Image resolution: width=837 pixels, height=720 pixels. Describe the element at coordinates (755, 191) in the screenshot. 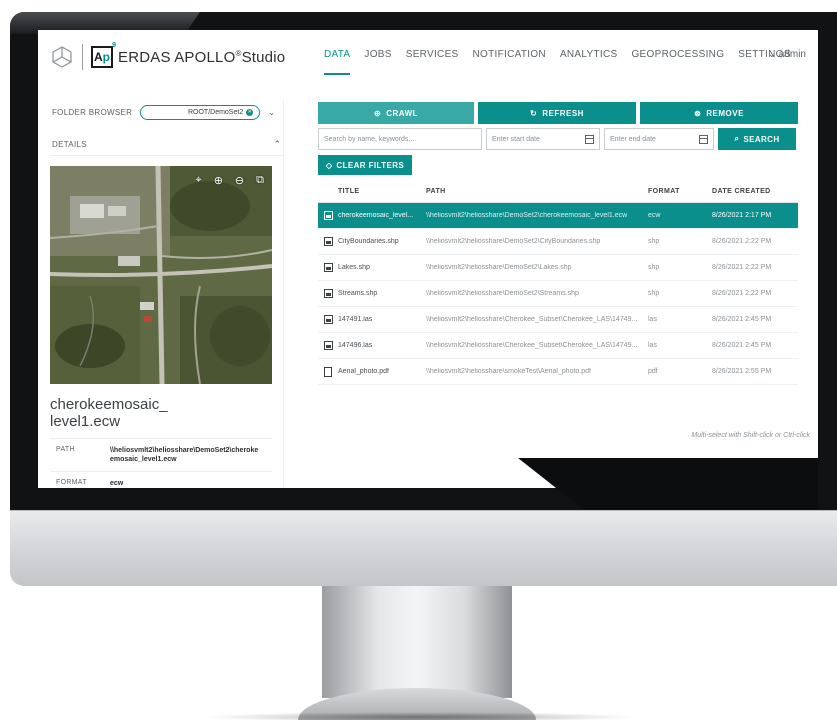

I see `column-date-created: DATE CREATED` at that location.